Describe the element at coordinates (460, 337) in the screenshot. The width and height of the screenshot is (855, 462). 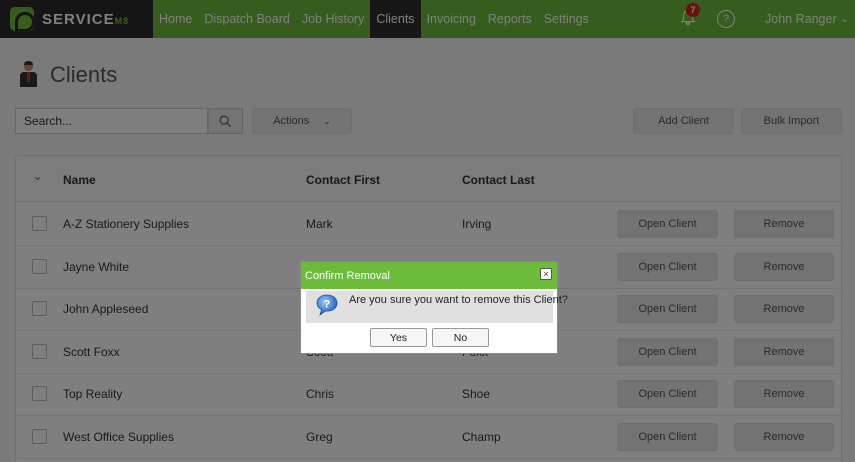
I see `no-button: No` at that location.